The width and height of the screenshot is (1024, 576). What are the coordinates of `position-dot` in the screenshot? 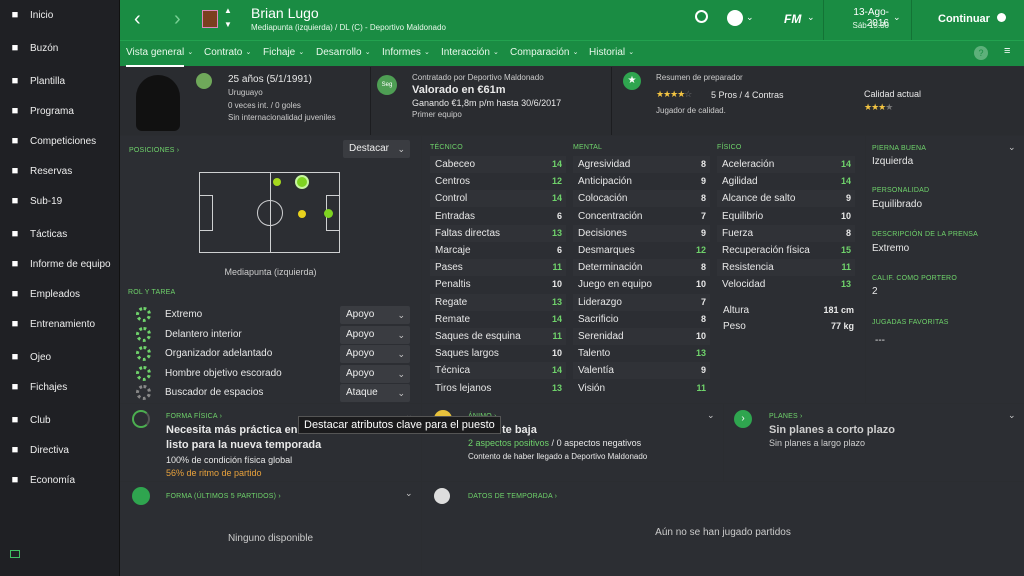 It's located at (328, 213).